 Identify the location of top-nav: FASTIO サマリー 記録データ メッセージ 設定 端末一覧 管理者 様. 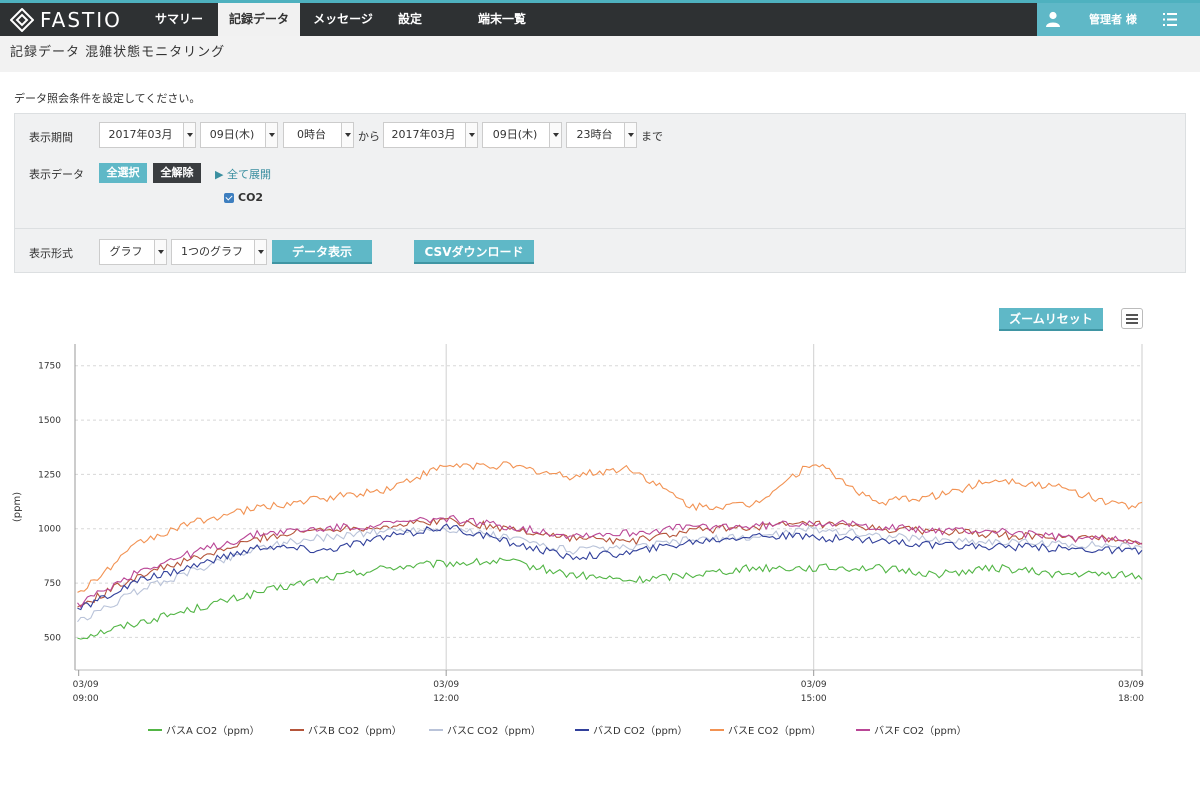
(600, 18).